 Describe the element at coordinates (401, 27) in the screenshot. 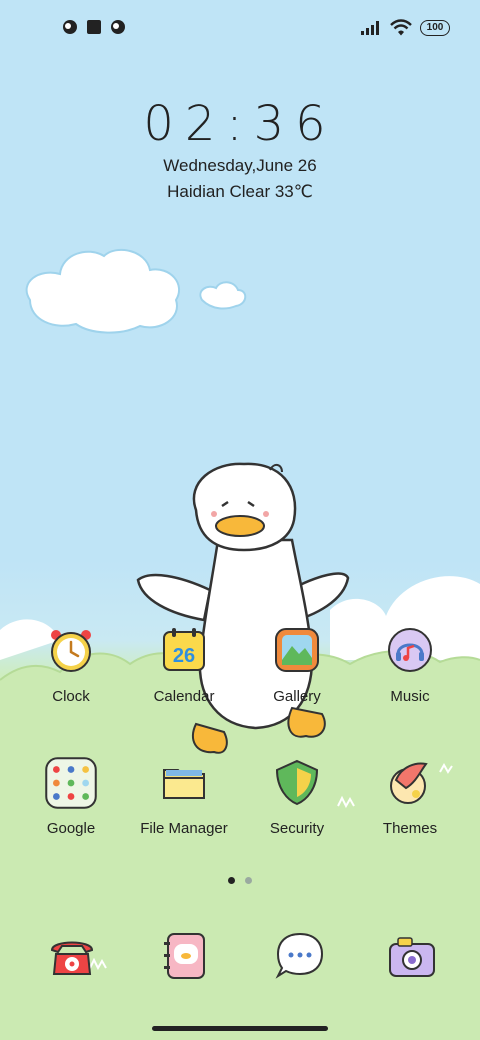

I see `wifi-icon` at that location.